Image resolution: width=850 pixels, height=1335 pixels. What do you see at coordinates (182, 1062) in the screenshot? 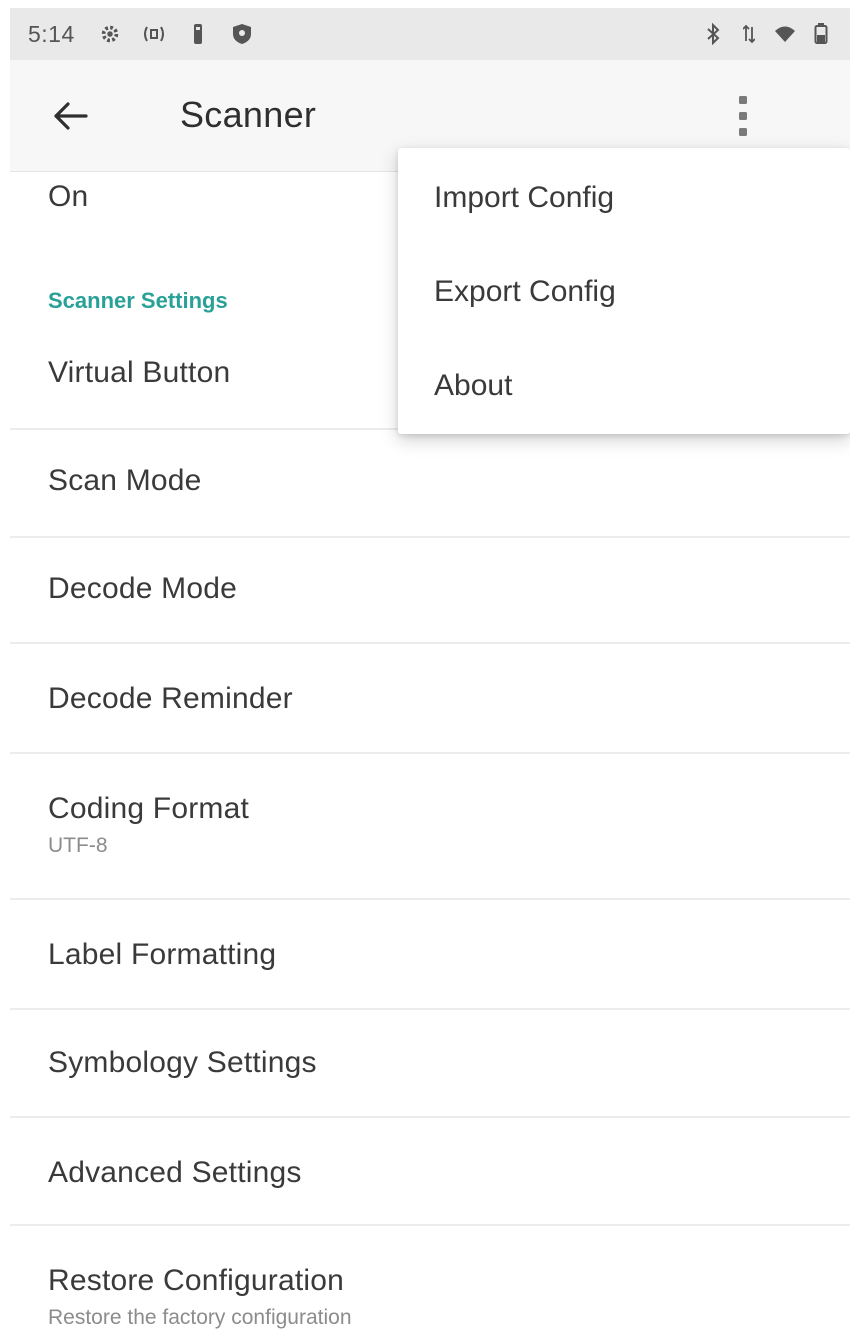
I see `list-item-title: Symbology Settings` at bounding box center [182, 1062].